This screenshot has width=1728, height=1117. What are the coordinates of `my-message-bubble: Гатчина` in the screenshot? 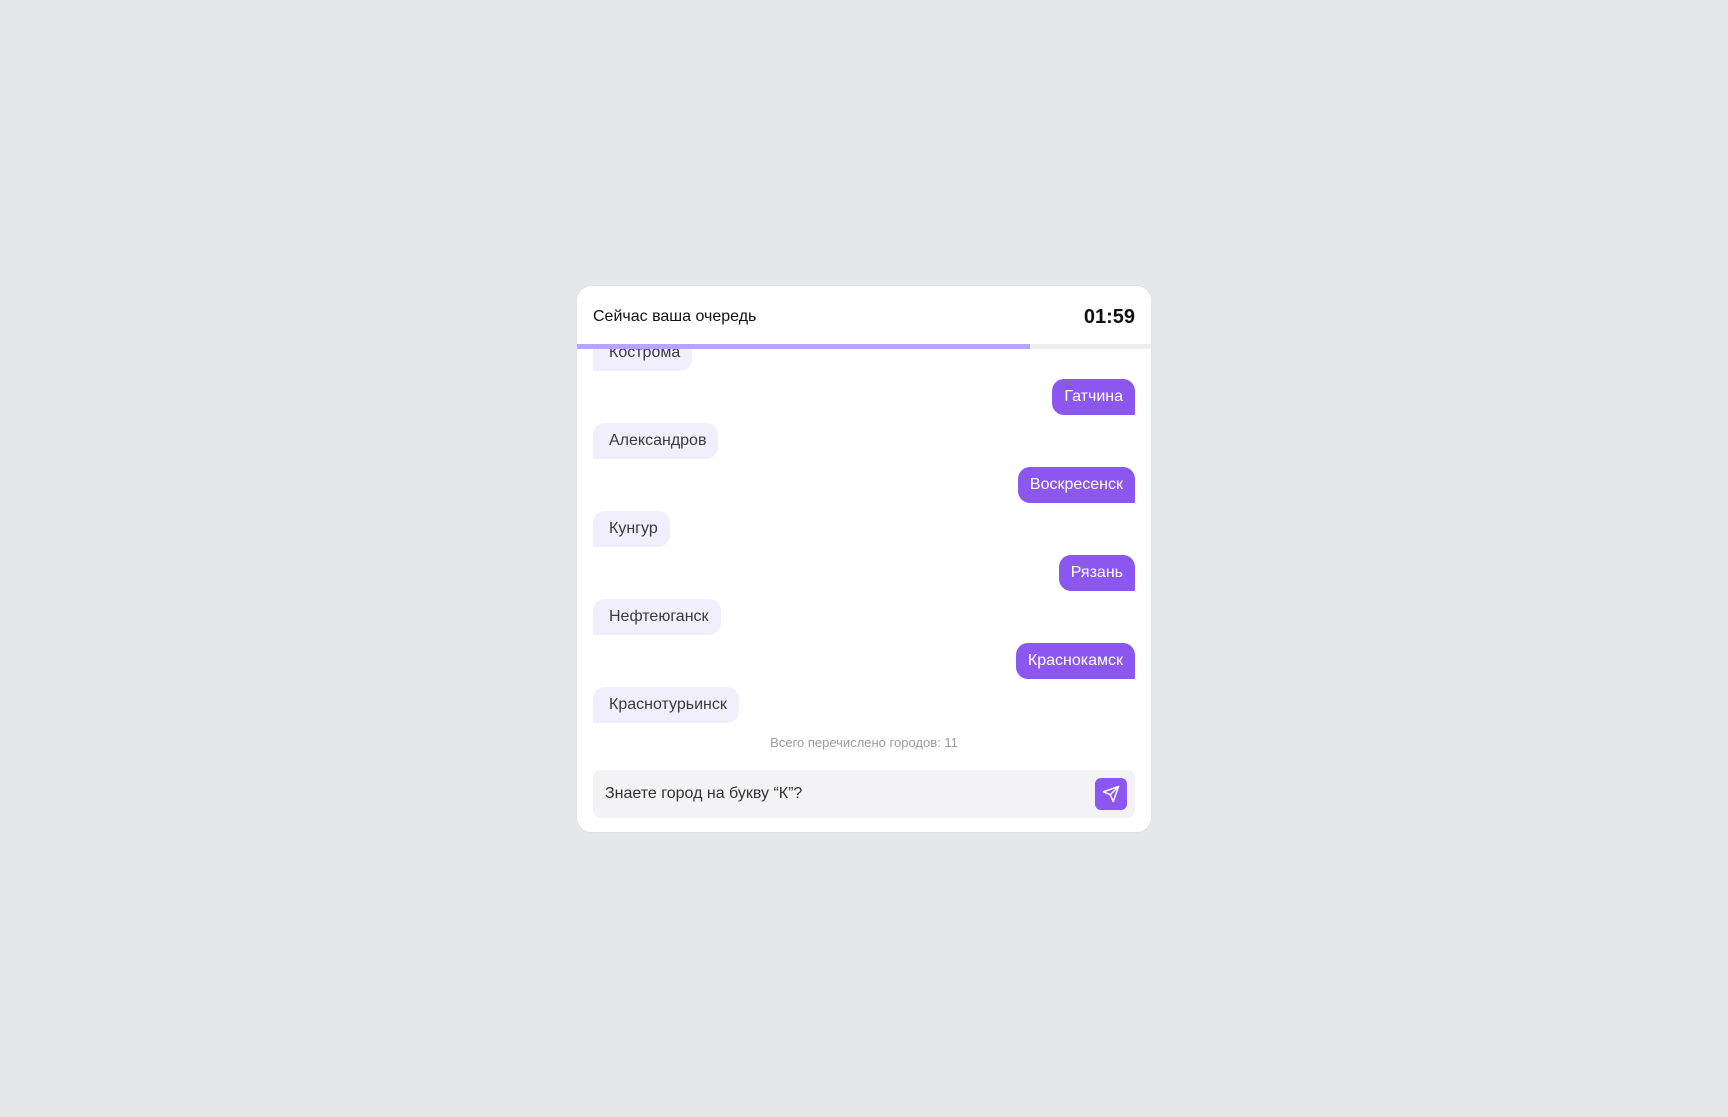 It's located at (1093, 397).